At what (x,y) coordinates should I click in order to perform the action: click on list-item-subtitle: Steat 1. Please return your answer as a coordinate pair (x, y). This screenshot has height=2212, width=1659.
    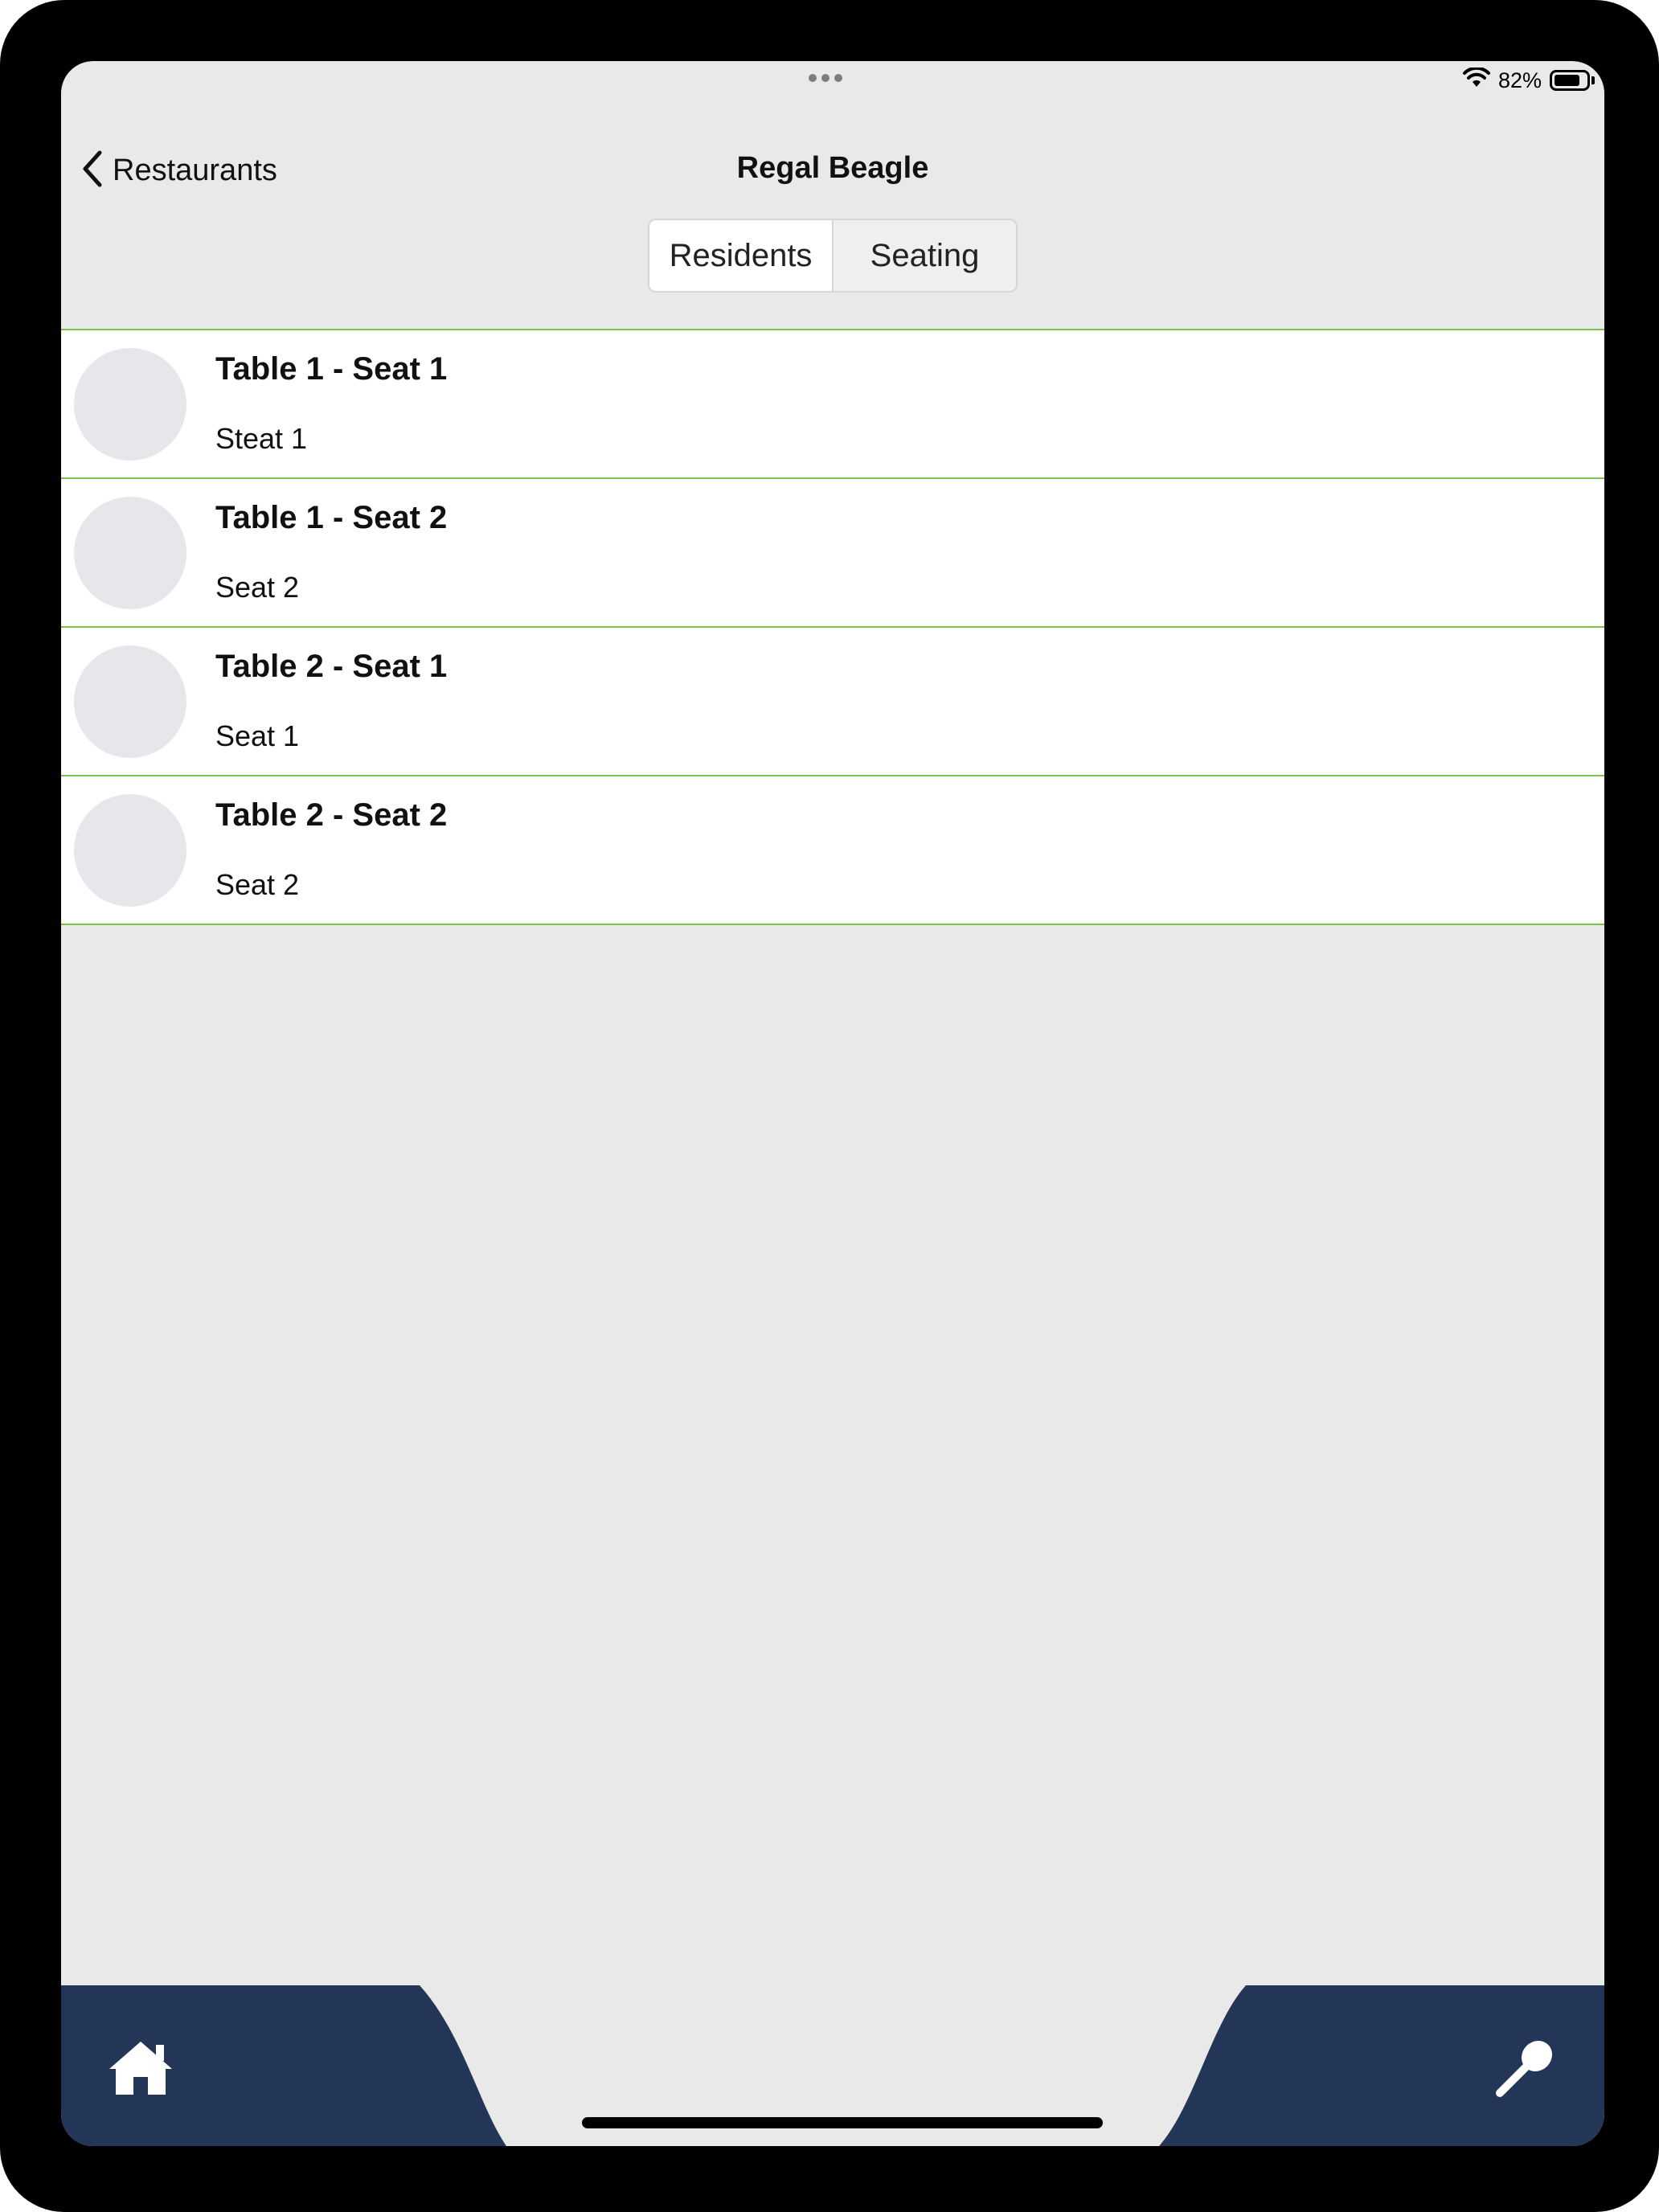
    Looking at the image, I should click on (261, 438).